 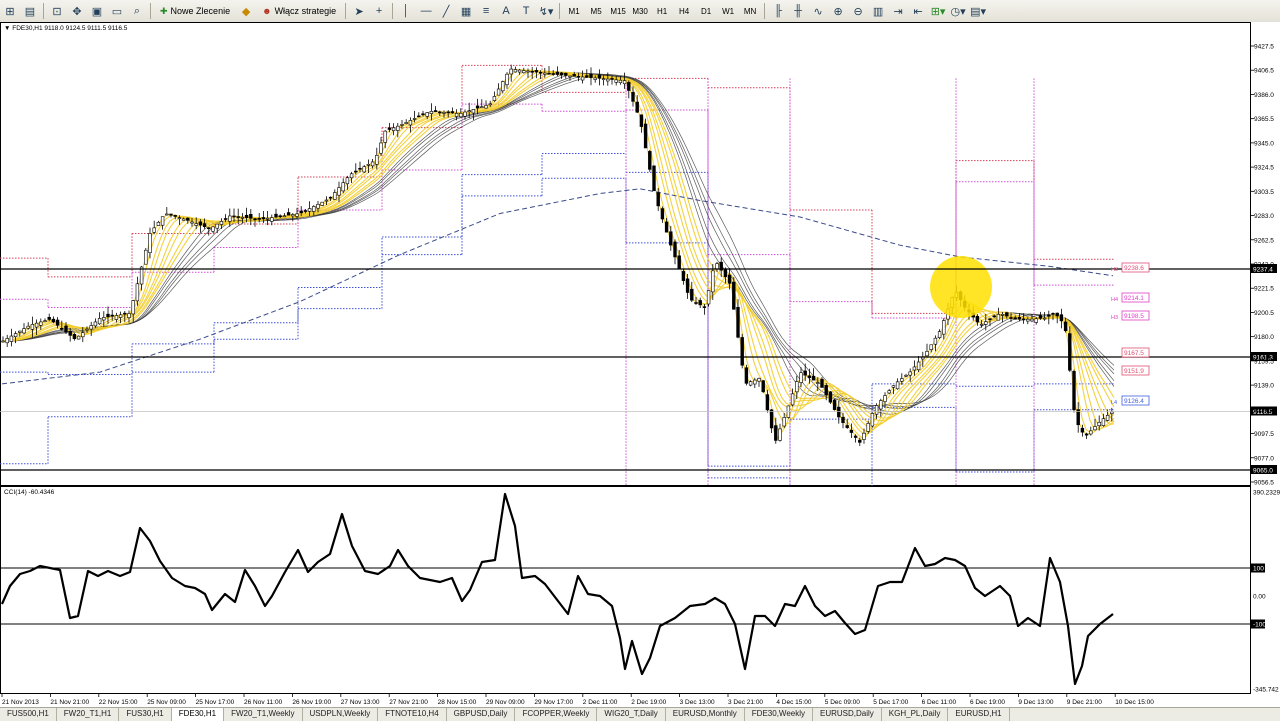 What do you see at coordinates (858, 11) in the screenshot?
I see `zoom-out-icon: ⊖` at bounding box center [858, 11].